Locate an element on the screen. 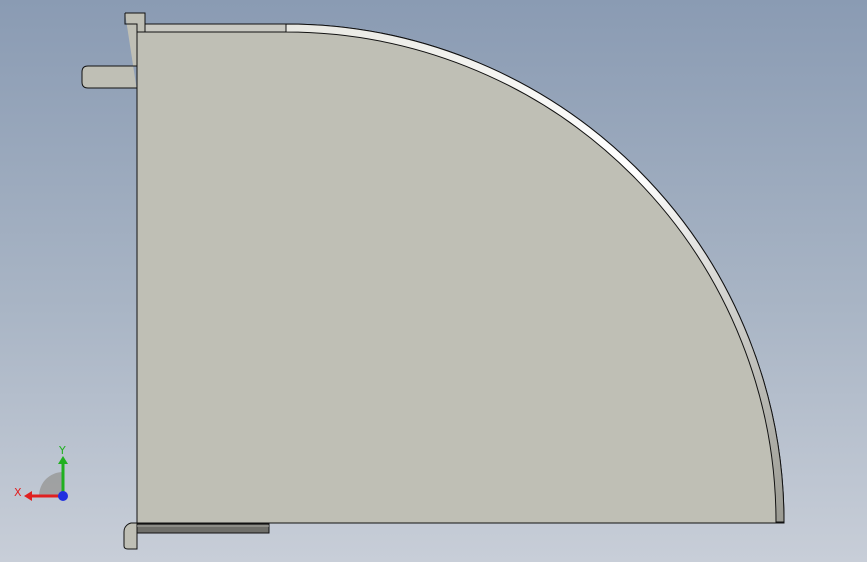 This screenshot has width=867, height=562. mounting-tab-top is located at coordinates (113, 51).